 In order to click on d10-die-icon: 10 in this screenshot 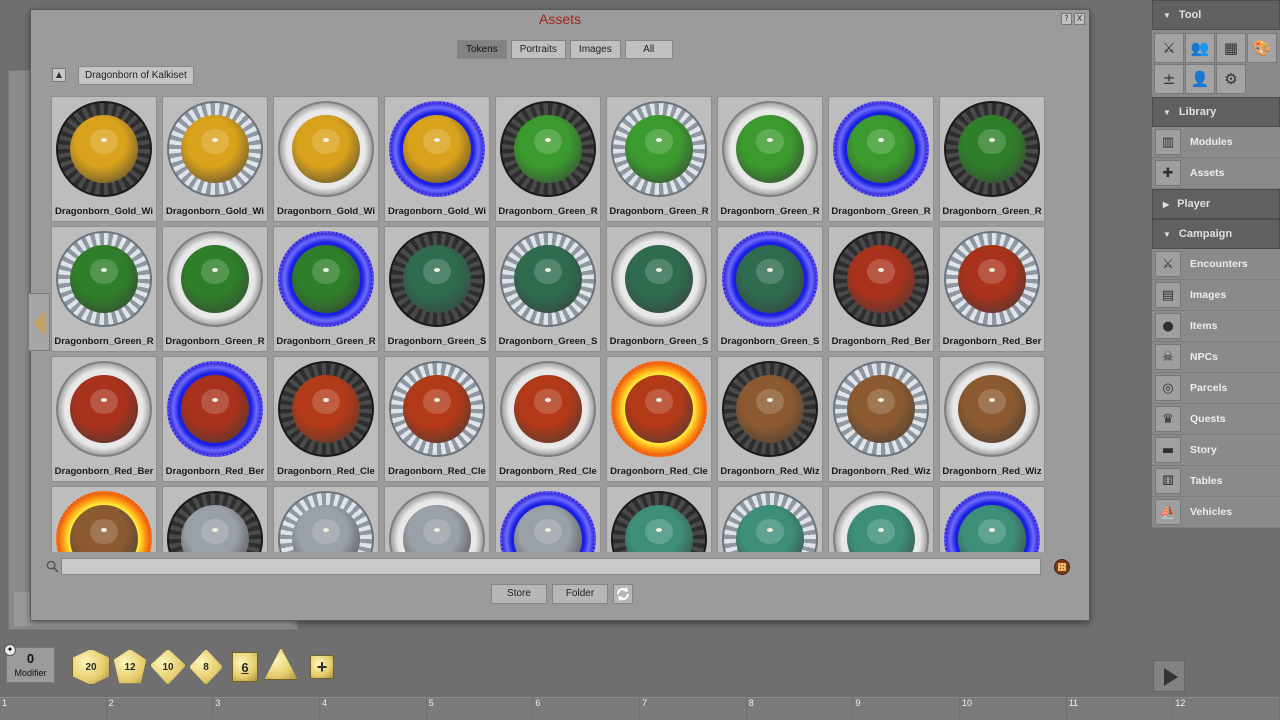, I will do `click(168, 667)`.